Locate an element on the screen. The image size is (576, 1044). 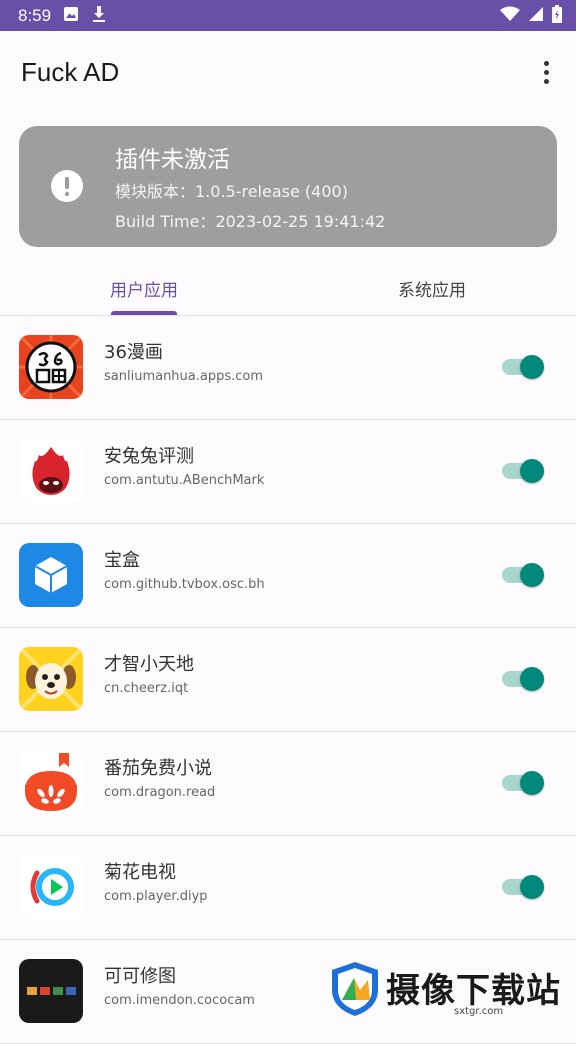
warning-icon is located at coordinates (67, 186).